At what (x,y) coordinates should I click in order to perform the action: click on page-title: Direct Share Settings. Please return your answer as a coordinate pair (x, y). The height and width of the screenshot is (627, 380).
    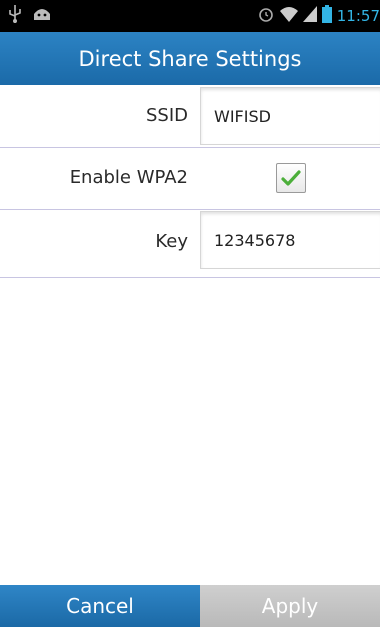
    Looking at the image, I should click on (190, 58).